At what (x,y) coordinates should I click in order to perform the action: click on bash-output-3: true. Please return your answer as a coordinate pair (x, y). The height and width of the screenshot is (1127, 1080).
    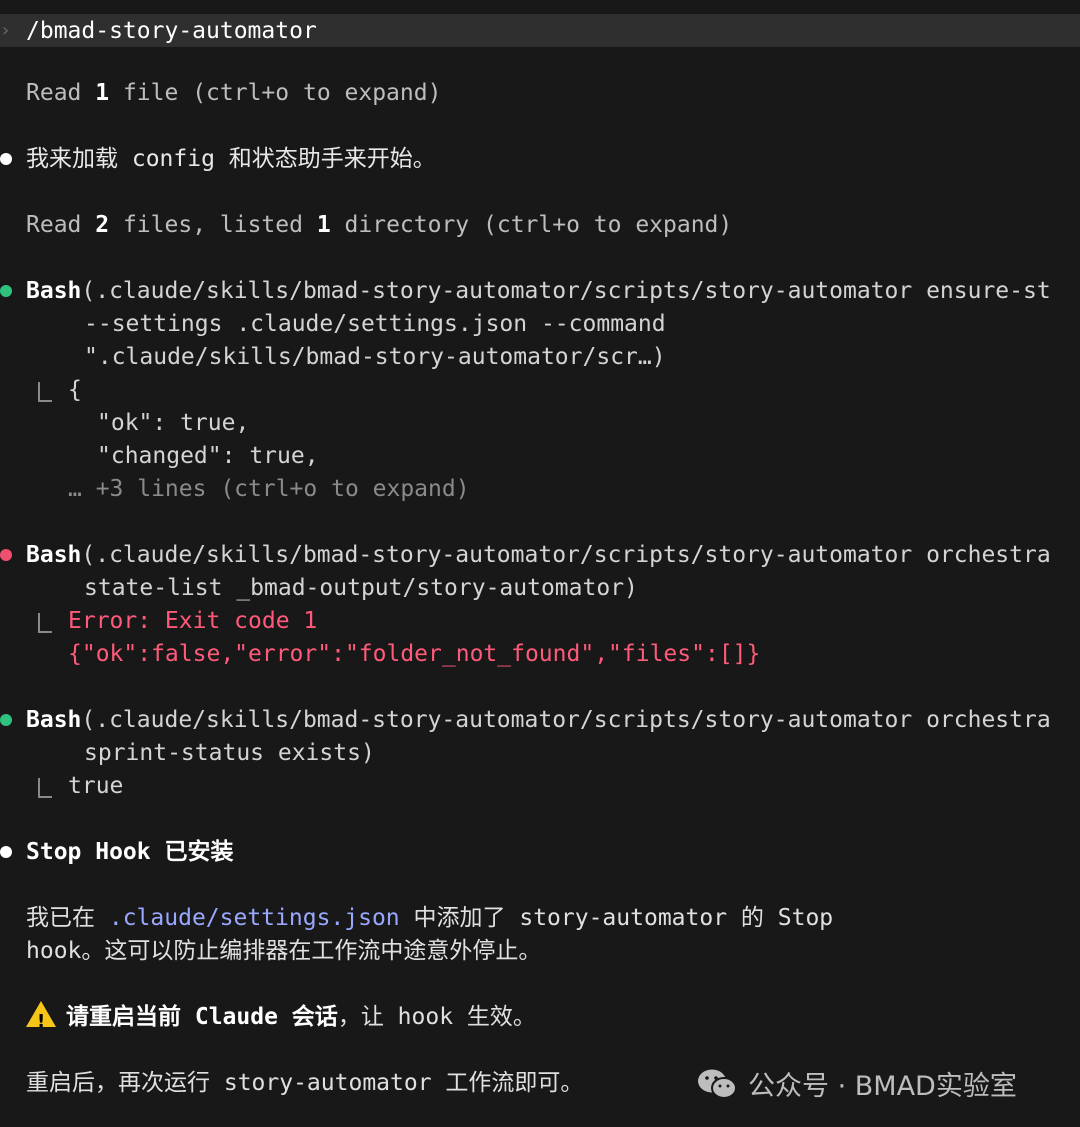
    Looking at the image, I should click on (96, 786).